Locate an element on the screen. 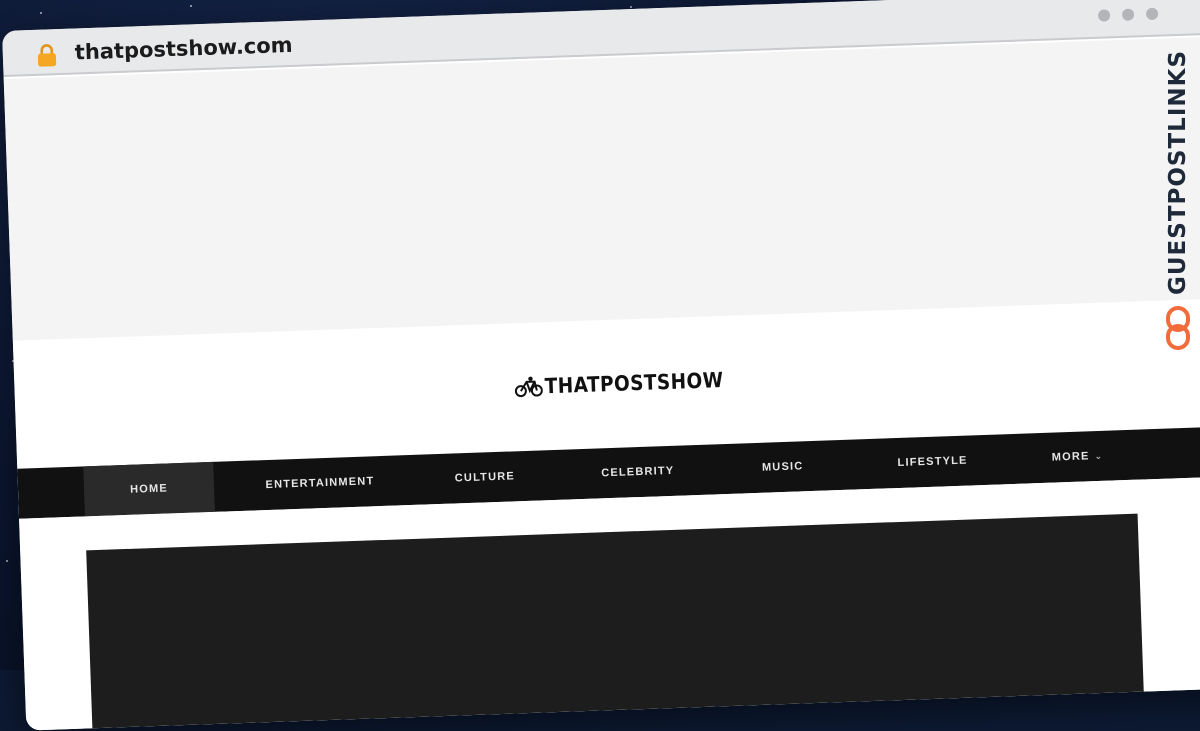  watermark-text: GUESTPOSTLINKS is located at coordinates (1178, 175).